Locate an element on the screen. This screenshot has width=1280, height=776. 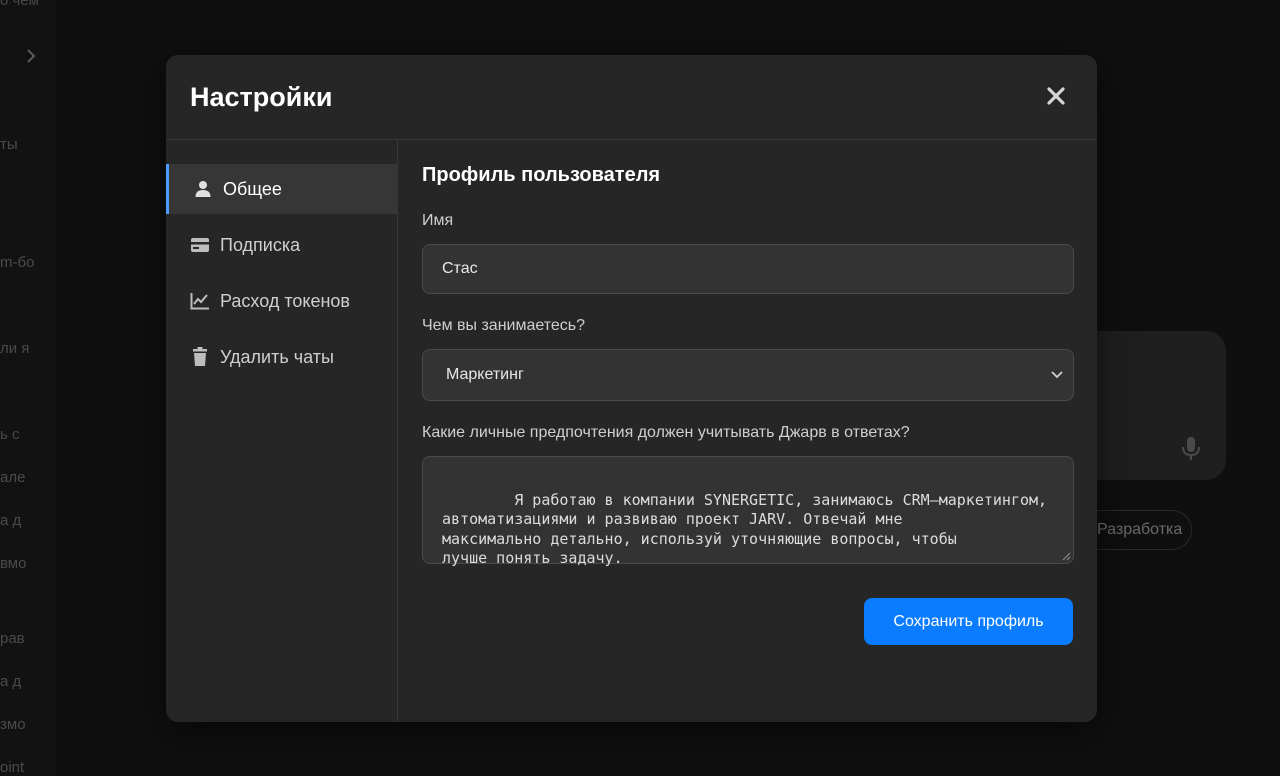
bg-sidebar-text: вмо is located at coordinates (13, 563).